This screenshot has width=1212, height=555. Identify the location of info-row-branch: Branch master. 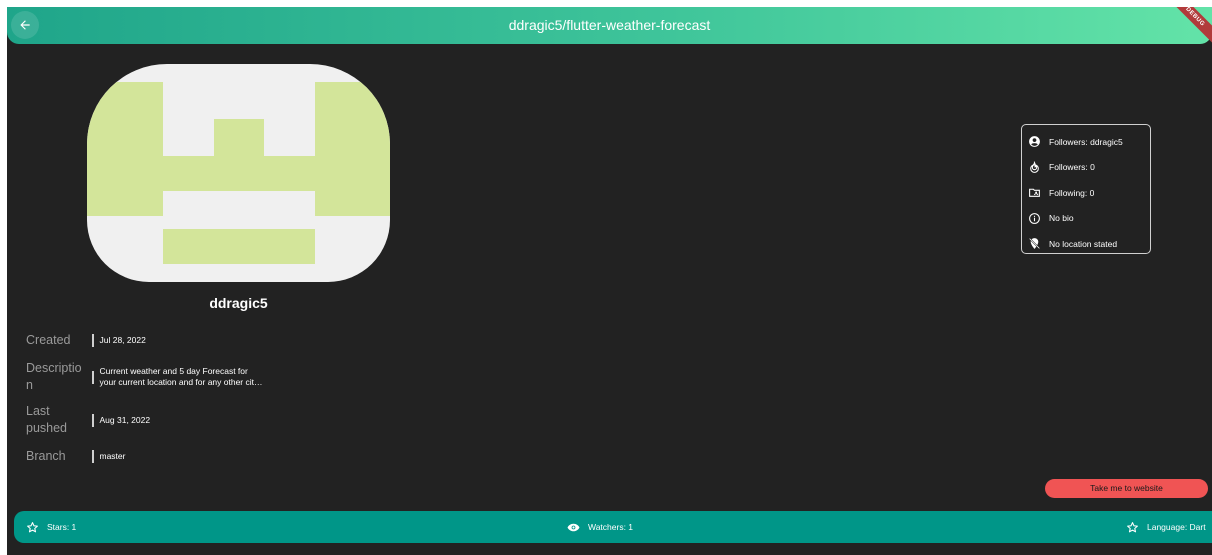
(150, 456).